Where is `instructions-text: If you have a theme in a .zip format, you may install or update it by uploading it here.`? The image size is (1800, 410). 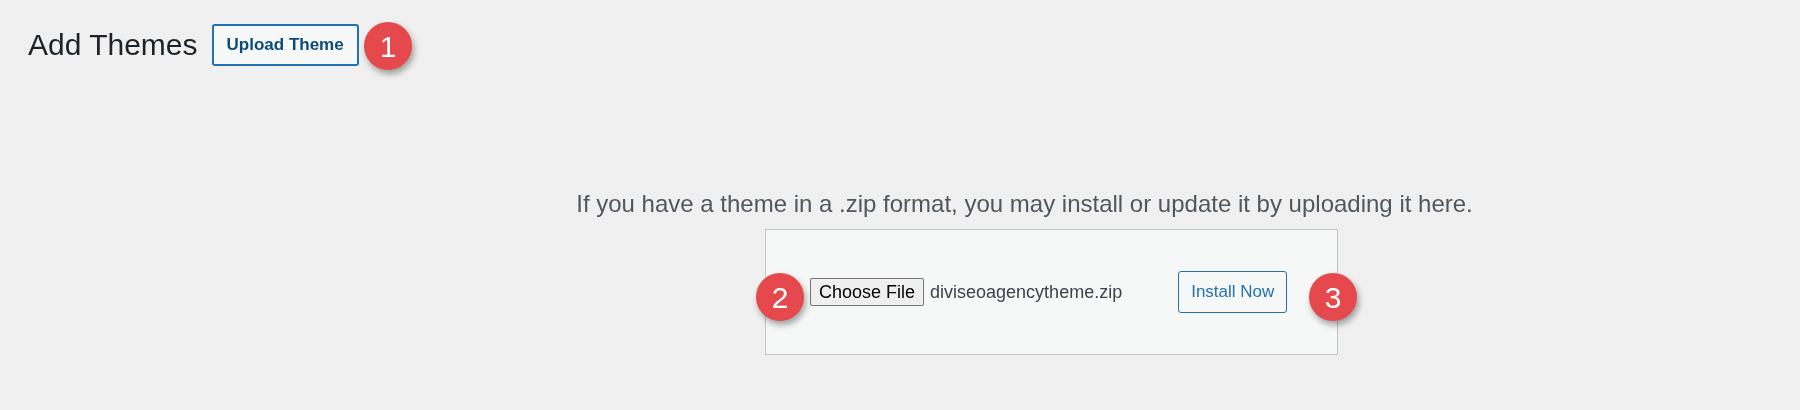
instructions-text: If you have a theme in a .zip format, you may install or update it by uploading it here. is located at coordinates (1024, 204).